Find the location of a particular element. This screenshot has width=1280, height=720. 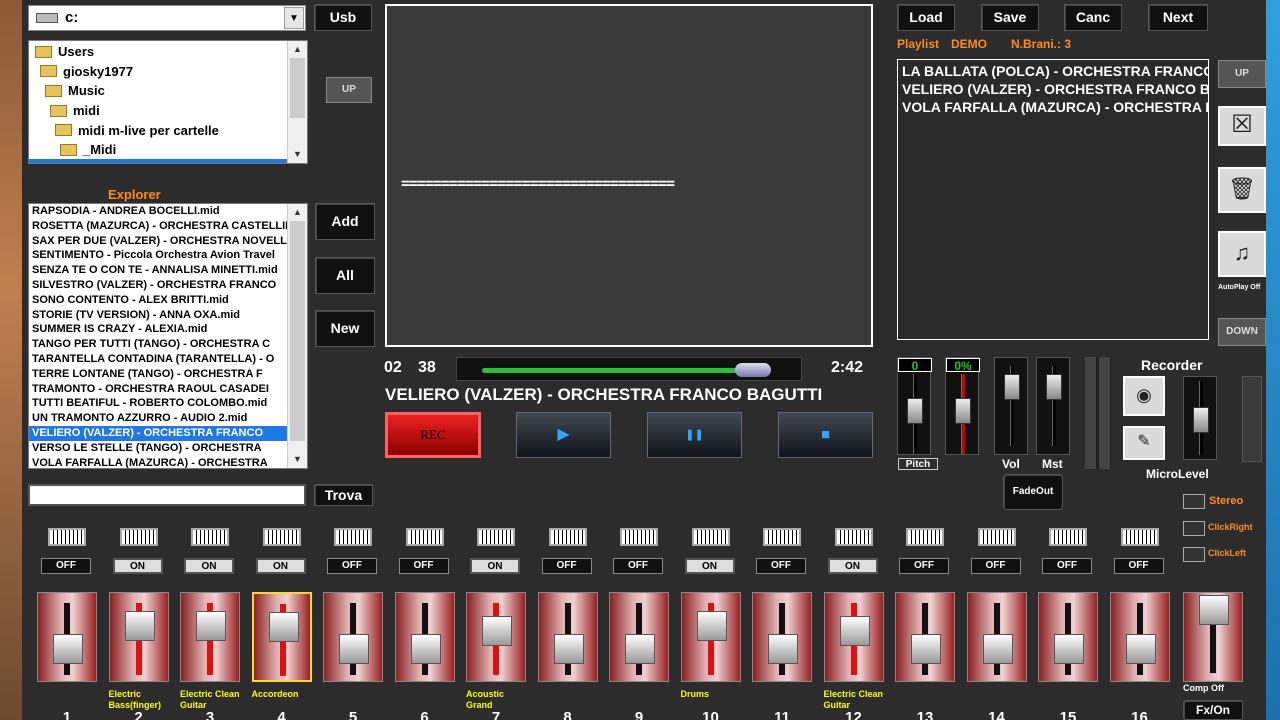

file-item: TERRE LONTANE (TANGO) - ORCHESTRA F is located at coordinates (158, 374).